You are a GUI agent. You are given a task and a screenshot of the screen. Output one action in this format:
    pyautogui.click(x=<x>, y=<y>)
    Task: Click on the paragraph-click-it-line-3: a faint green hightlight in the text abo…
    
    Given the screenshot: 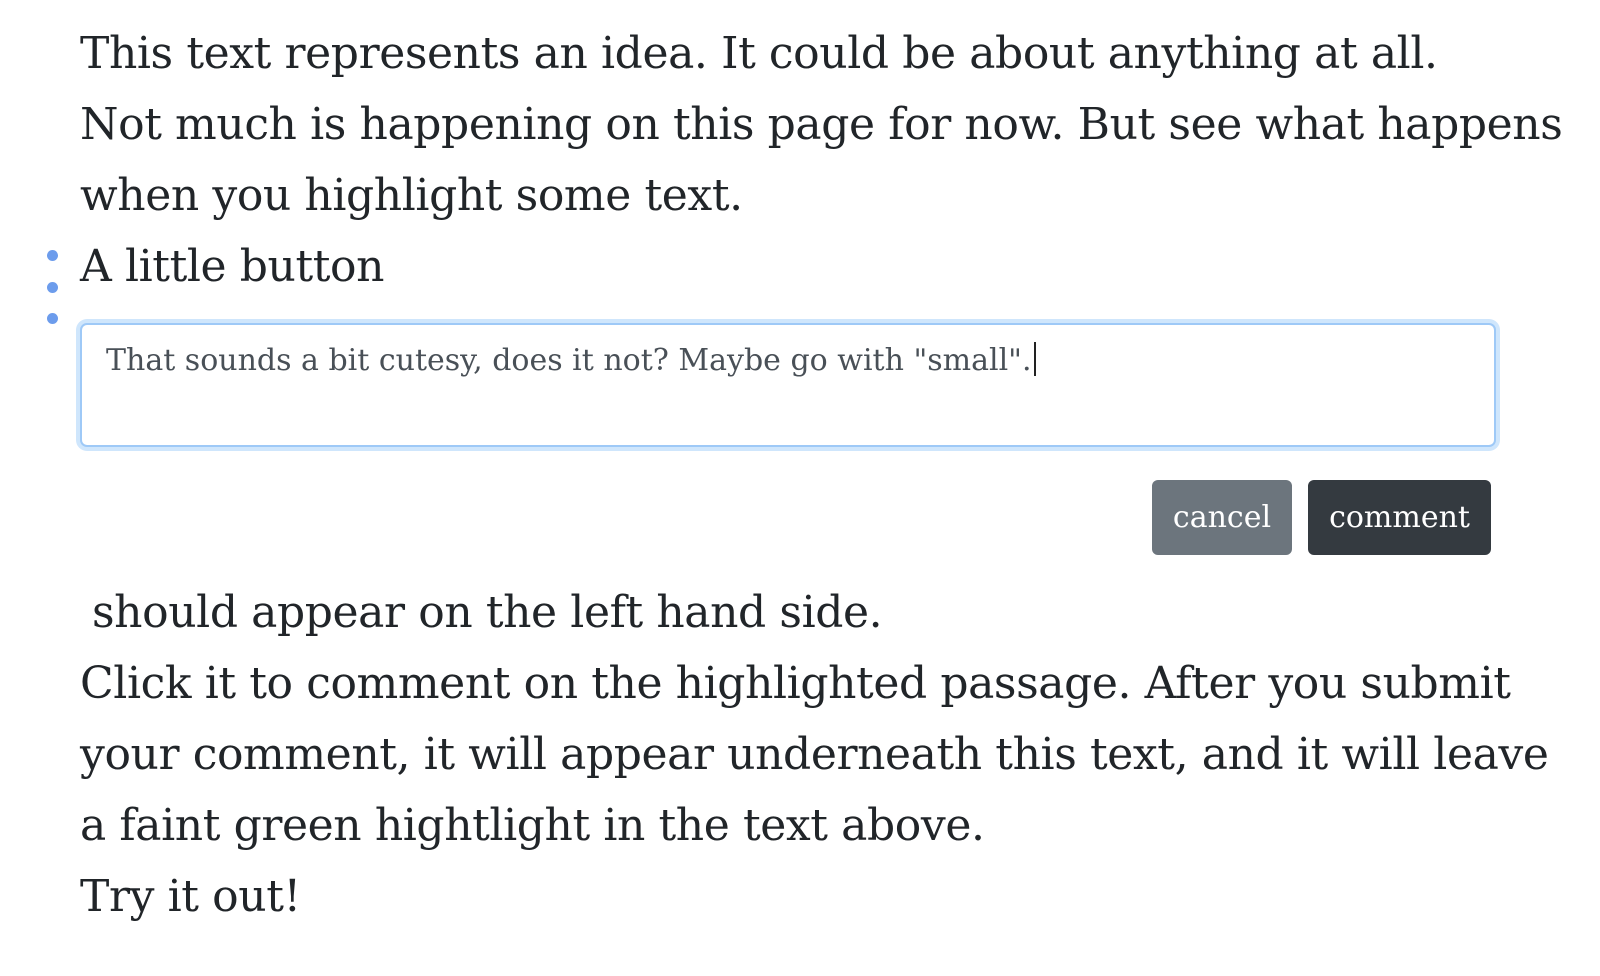 What is the action you would take?
    pyautogui.click(x=532, y=825)
    